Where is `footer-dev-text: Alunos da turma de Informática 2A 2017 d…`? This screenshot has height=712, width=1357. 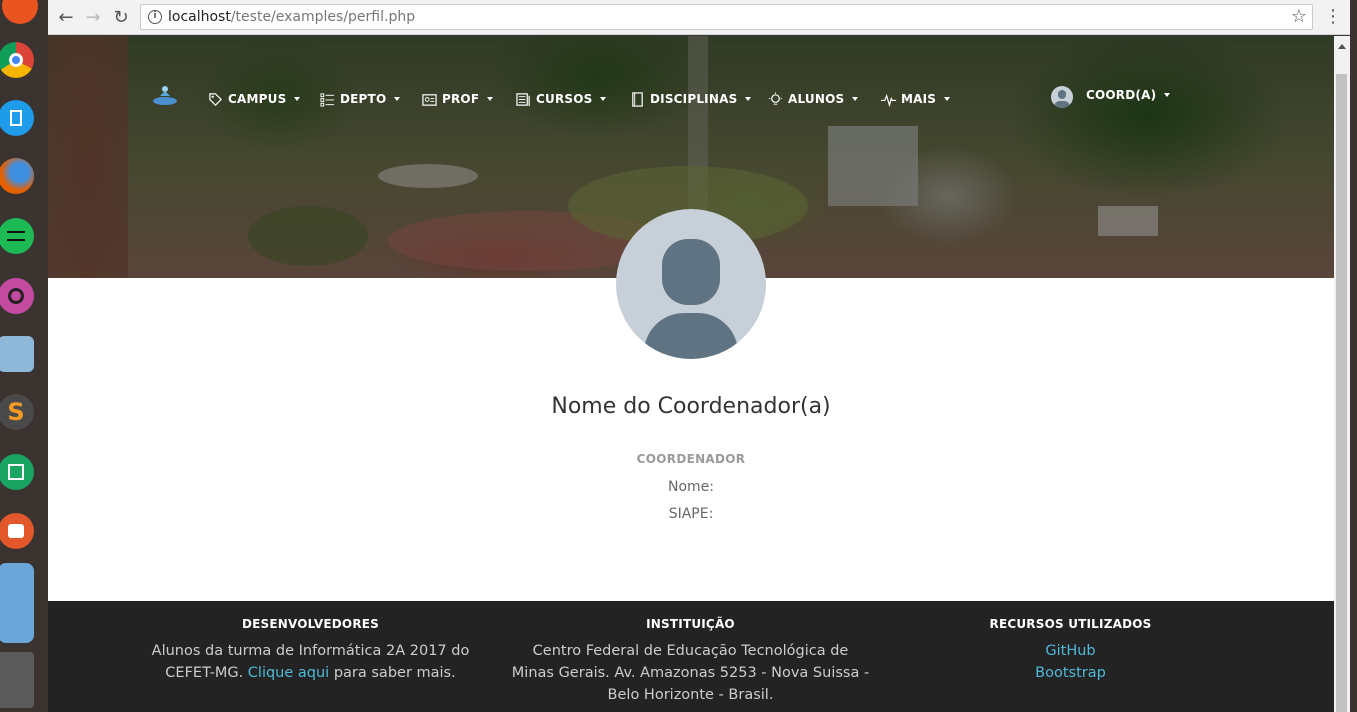 footer-dev-text: Alunos da turma de Informática 2A 2017 d… is located at coordinates (310, 662).